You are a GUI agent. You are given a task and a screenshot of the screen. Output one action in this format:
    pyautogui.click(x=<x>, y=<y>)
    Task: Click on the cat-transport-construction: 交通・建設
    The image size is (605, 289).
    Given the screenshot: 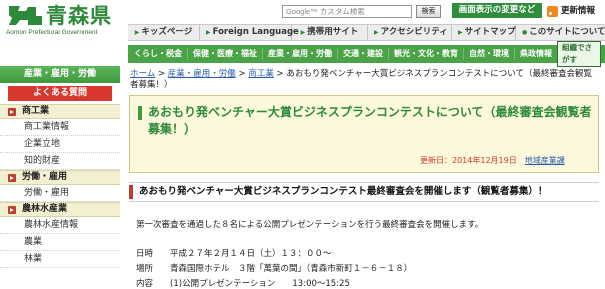 What is the action you would take?
    pyautogui.click(x=363, y=54)
    